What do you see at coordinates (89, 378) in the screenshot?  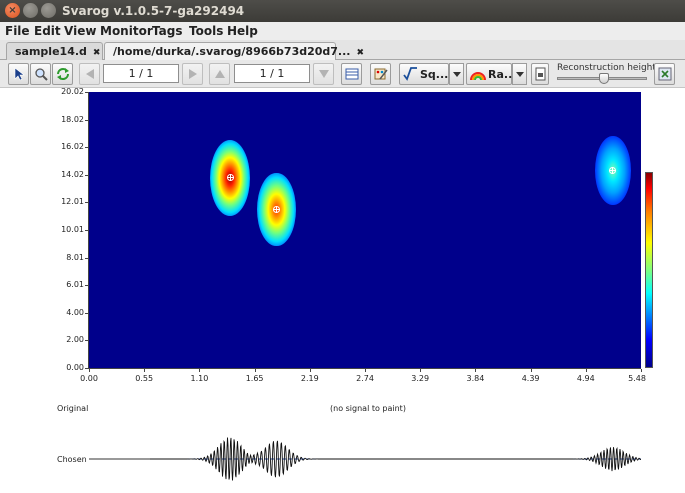 I see `x-tick-label: 0.00` at bounding box center [89, 378].